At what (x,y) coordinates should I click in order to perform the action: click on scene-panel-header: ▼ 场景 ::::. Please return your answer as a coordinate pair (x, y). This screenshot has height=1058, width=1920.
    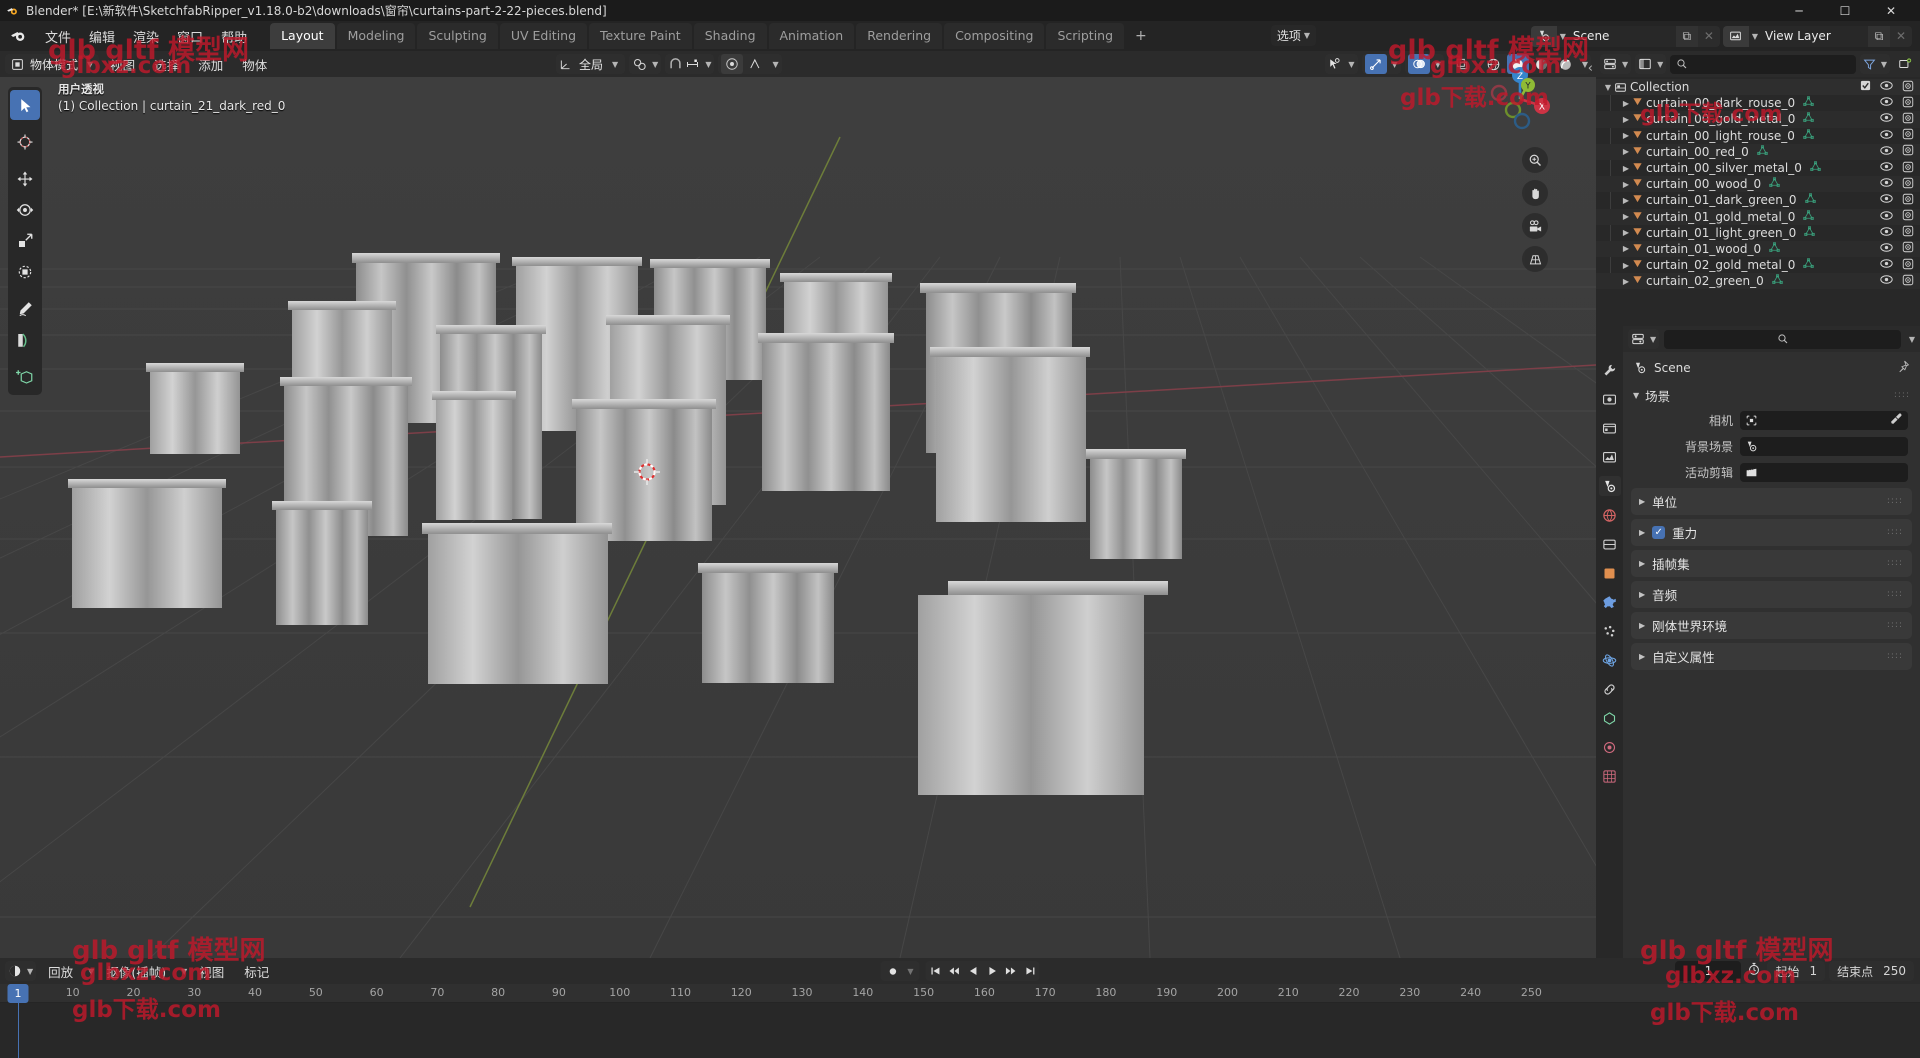
    Looking at the image, I should click on (1771, 395).